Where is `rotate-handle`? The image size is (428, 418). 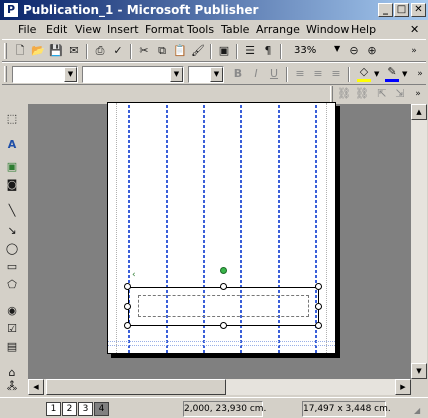
rotate-handle is located at coordinates (223, 270).